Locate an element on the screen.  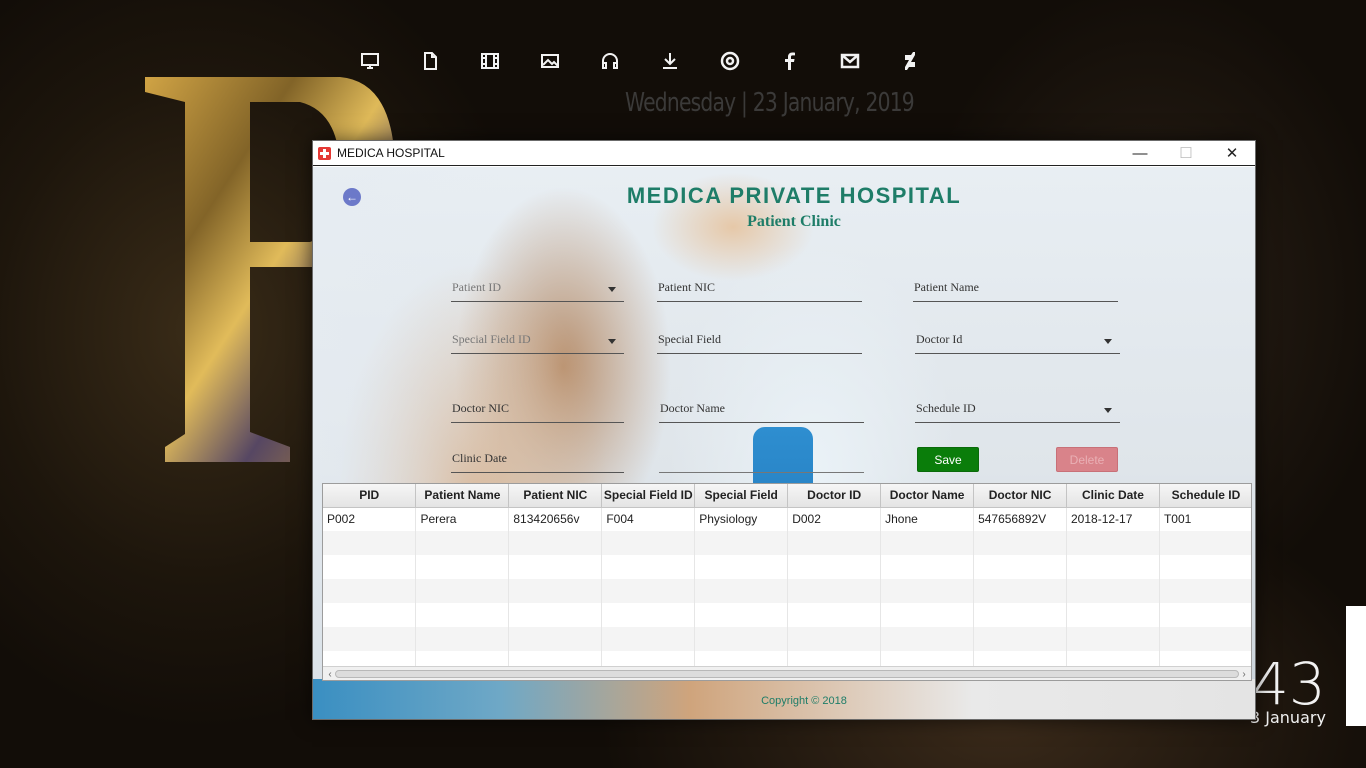
horizontal-scrollbar: ‹ › is located at coordinates (787, 673).